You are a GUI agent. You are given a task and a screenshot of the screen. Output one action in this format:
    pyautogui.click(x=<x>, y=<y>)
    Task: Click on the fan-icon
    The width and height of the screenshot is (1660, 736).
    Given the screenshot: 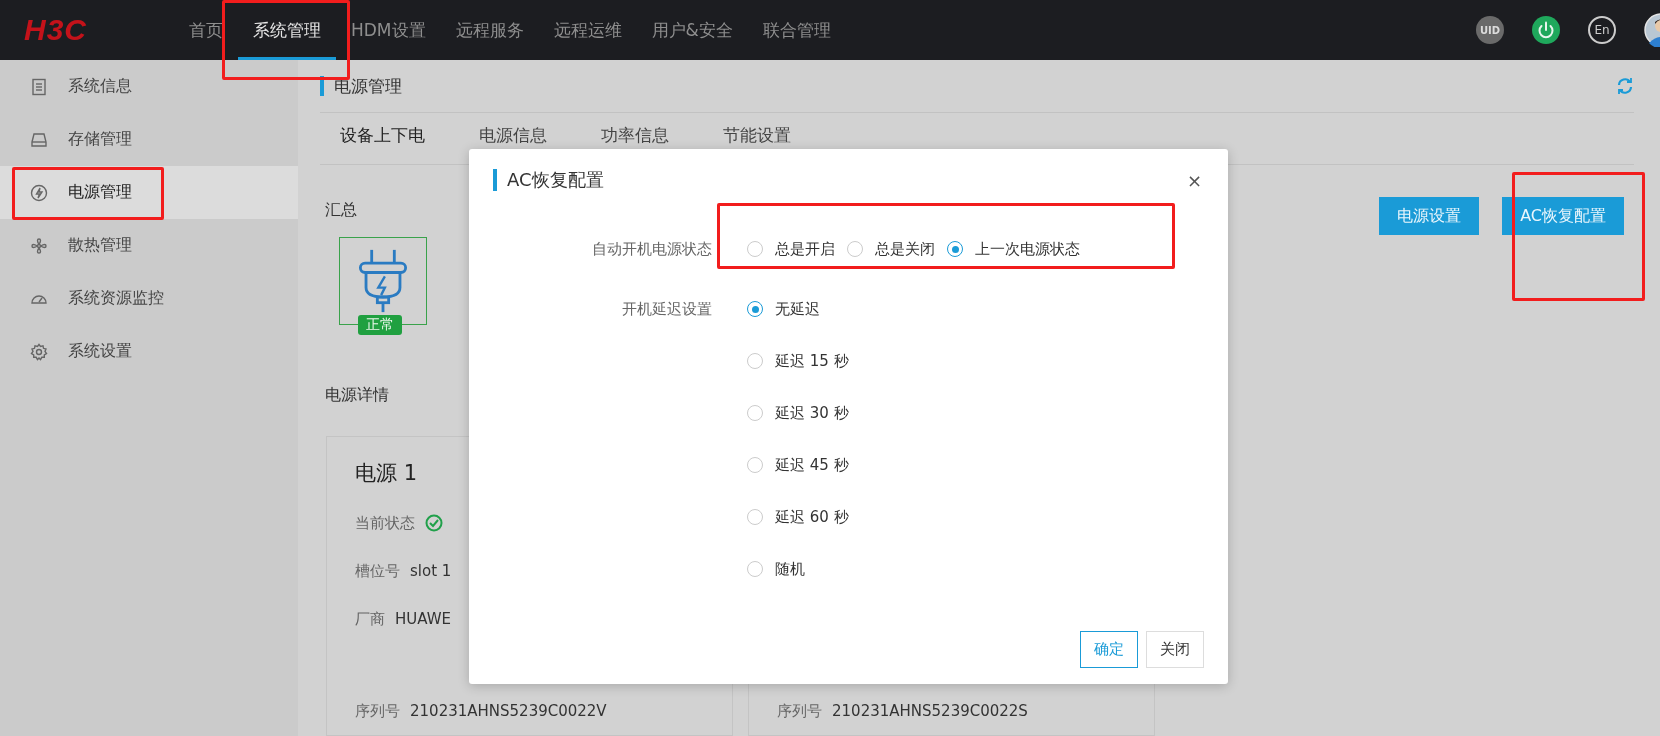 What is the action you would take?
    pyautogui.click(x=39, y=245)
    